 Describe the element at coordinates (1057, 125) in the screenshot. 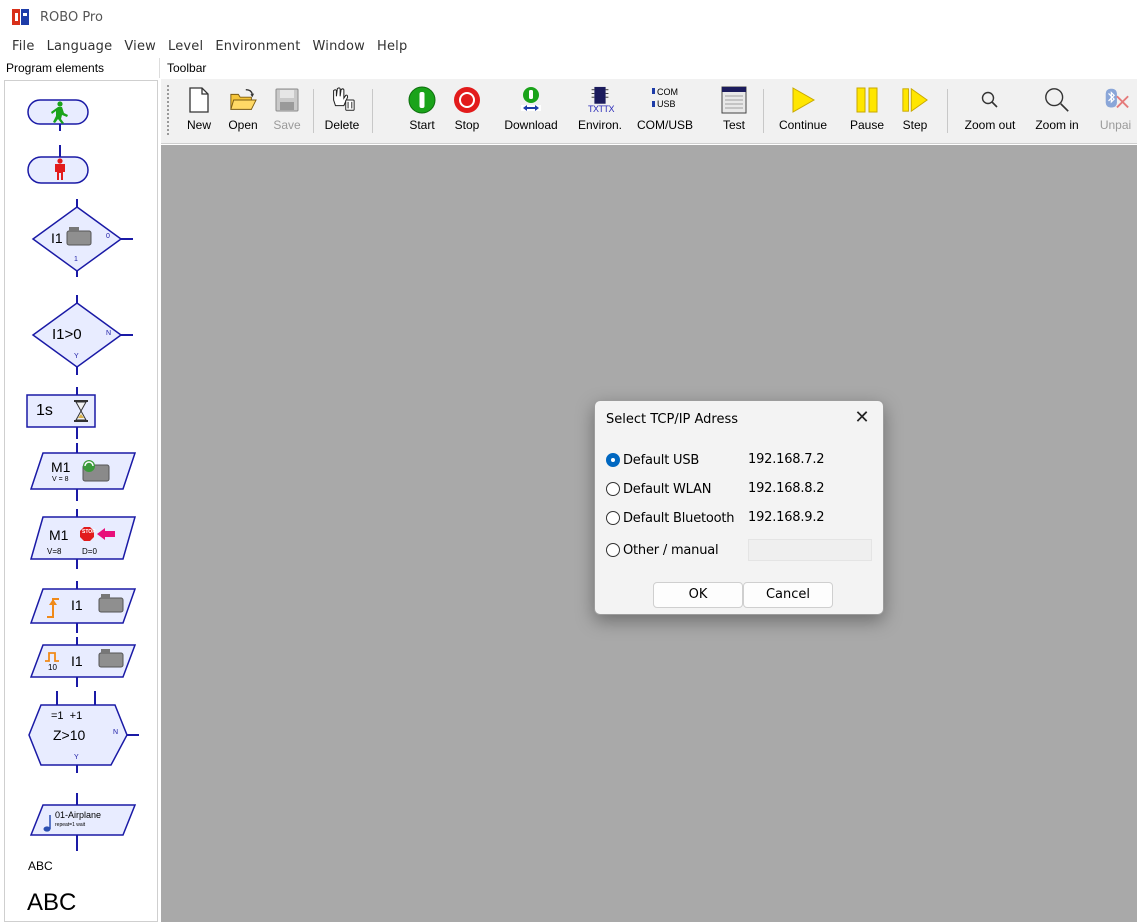

I see `zoom-in-label: Zoom in` at that location.